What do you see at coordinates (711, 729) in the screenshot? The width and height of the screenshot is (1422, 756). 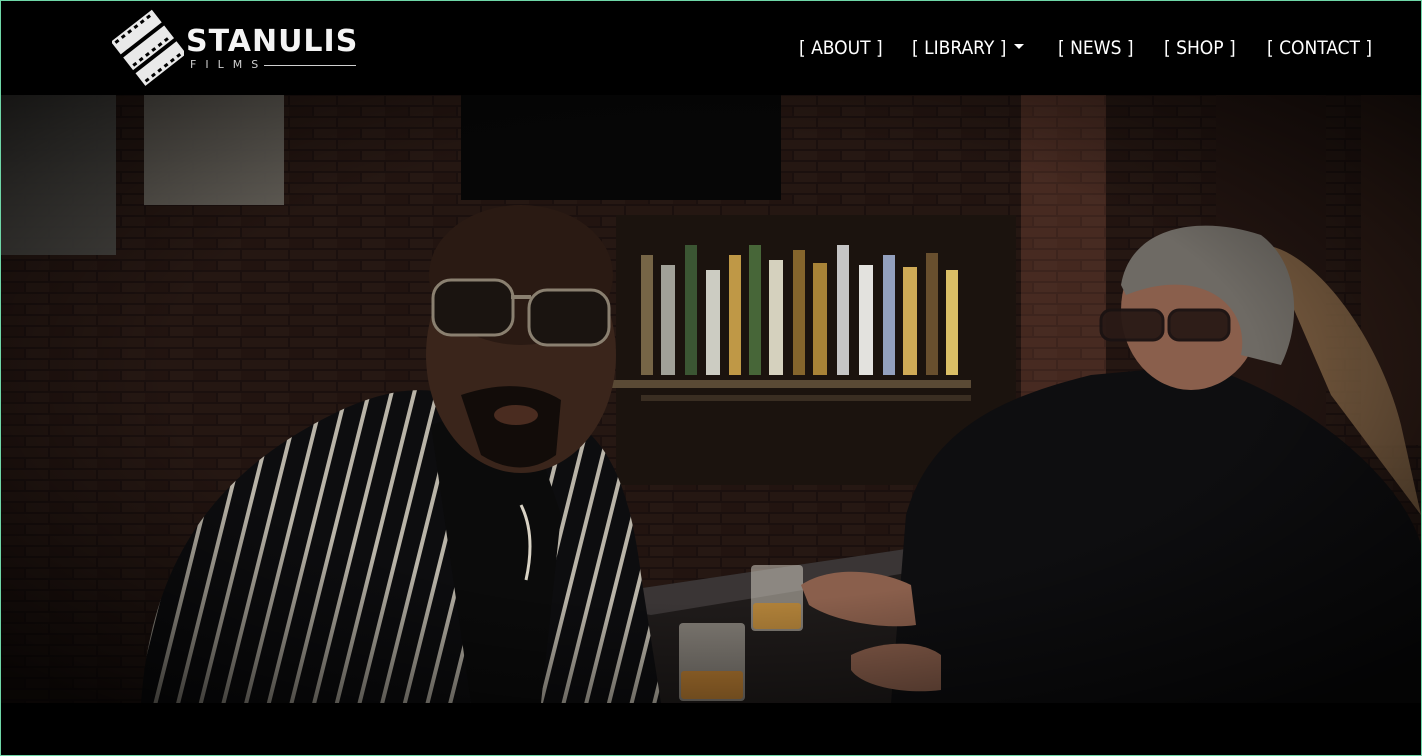 I see `hero-letterbox-bottom` at bounding box center [711, 729].